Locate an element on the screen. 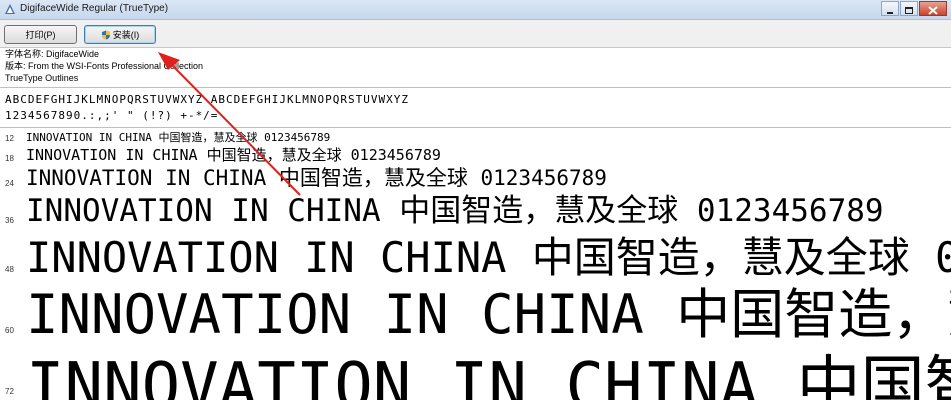  size-label: 48 is located at coordinates (9, 269).